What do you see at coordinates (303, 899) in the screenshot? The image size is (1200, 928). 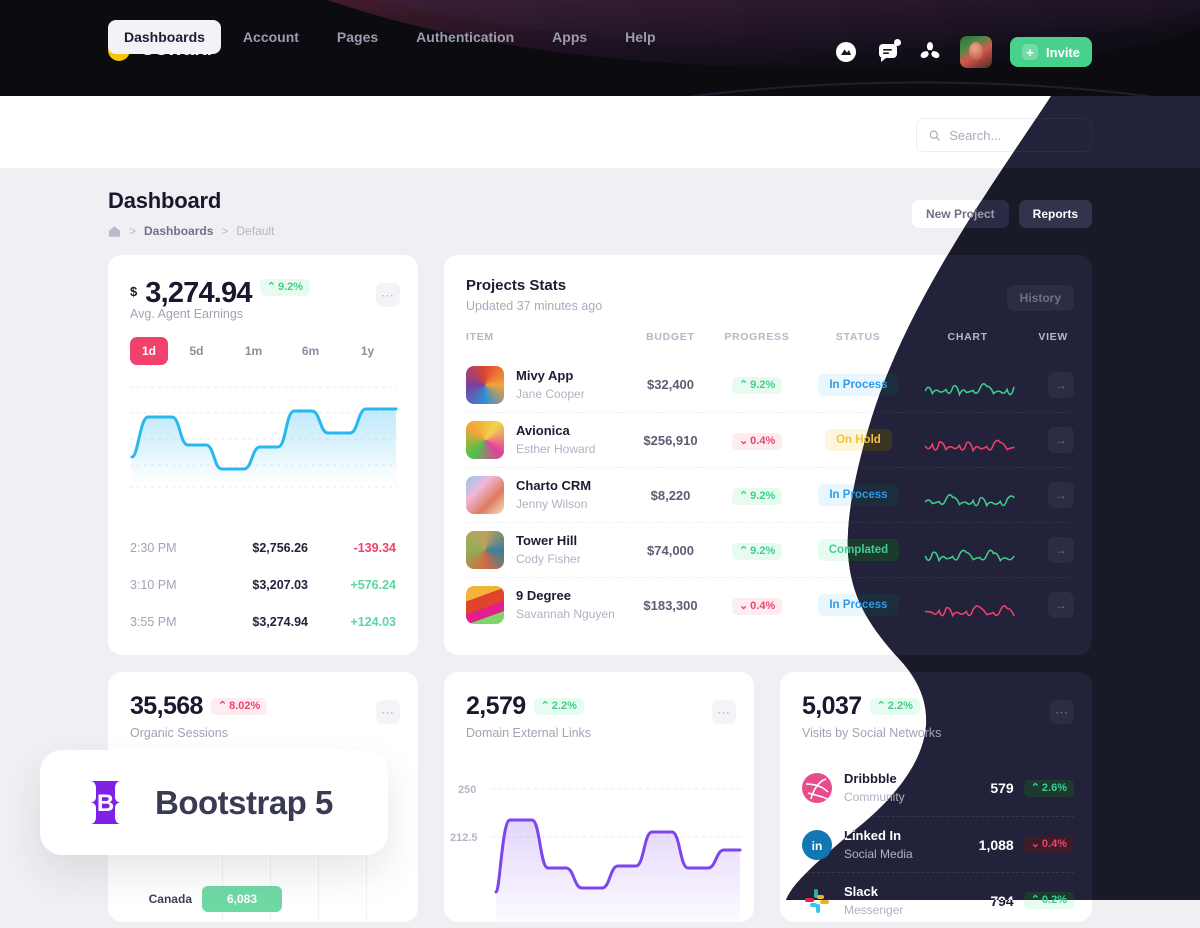 I see `bar-track: 6,083` at bounding box center [303, 899].